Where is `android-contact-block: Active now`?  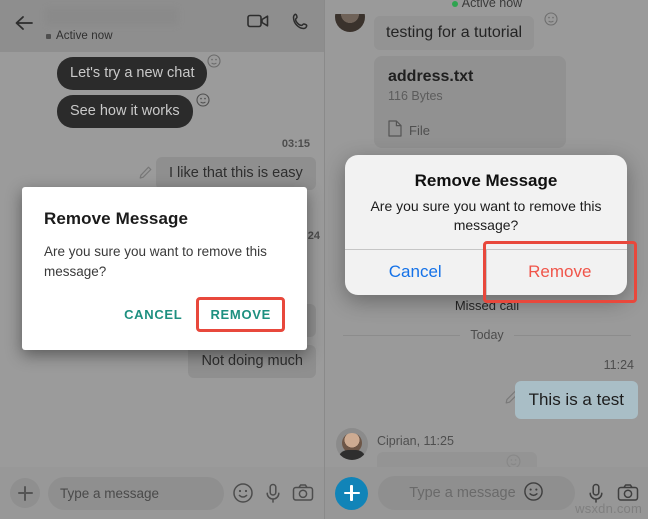
android-contact-block: Active now is located at coordinates (143, 24).